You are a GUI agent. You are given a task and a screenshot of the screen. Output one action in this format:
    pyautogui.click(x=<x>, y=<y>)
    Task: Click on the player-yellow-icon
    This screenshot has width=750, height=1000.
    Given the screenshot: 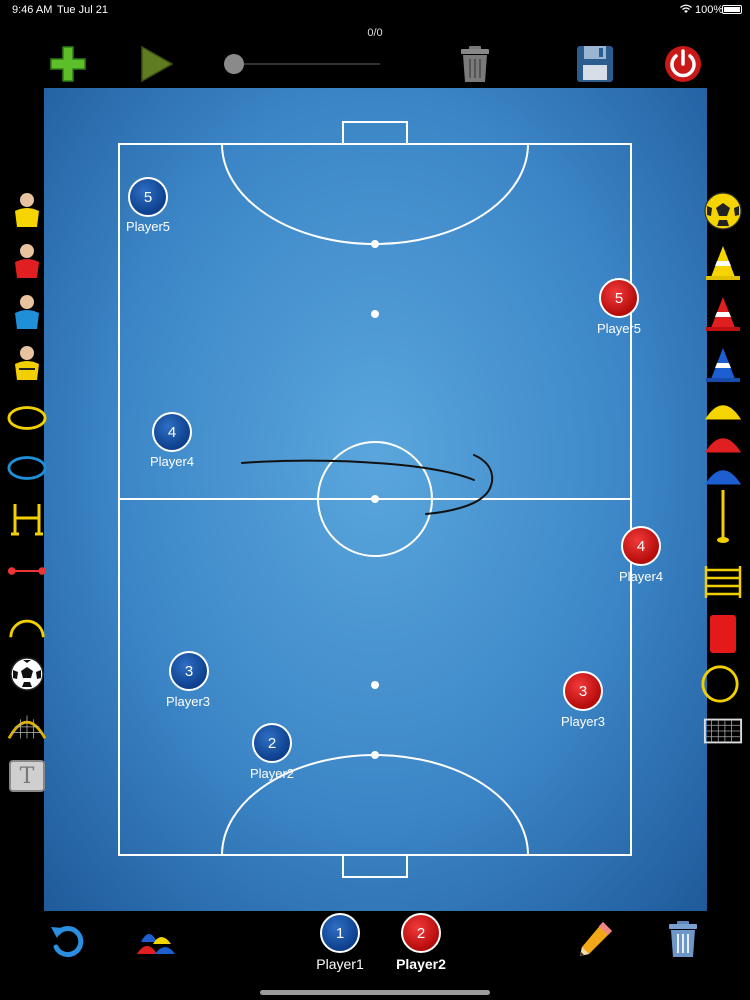 What is the action you would take?
    pyautogui.click(x=27, y=210)
    